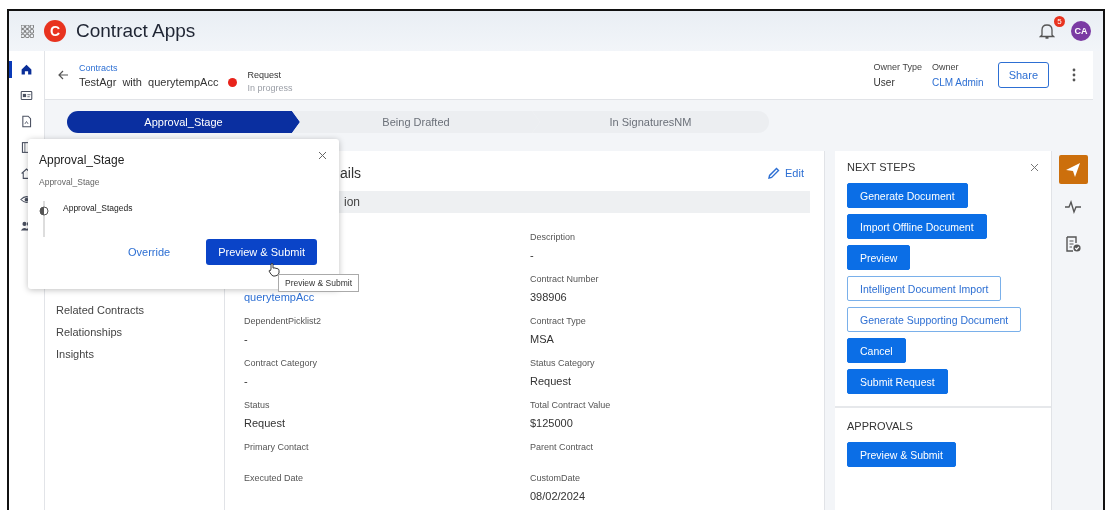  What do you see at coordinates (549, 297) in the screenshot?
I see `field-value: 398906` at bounding box center [549, 297].